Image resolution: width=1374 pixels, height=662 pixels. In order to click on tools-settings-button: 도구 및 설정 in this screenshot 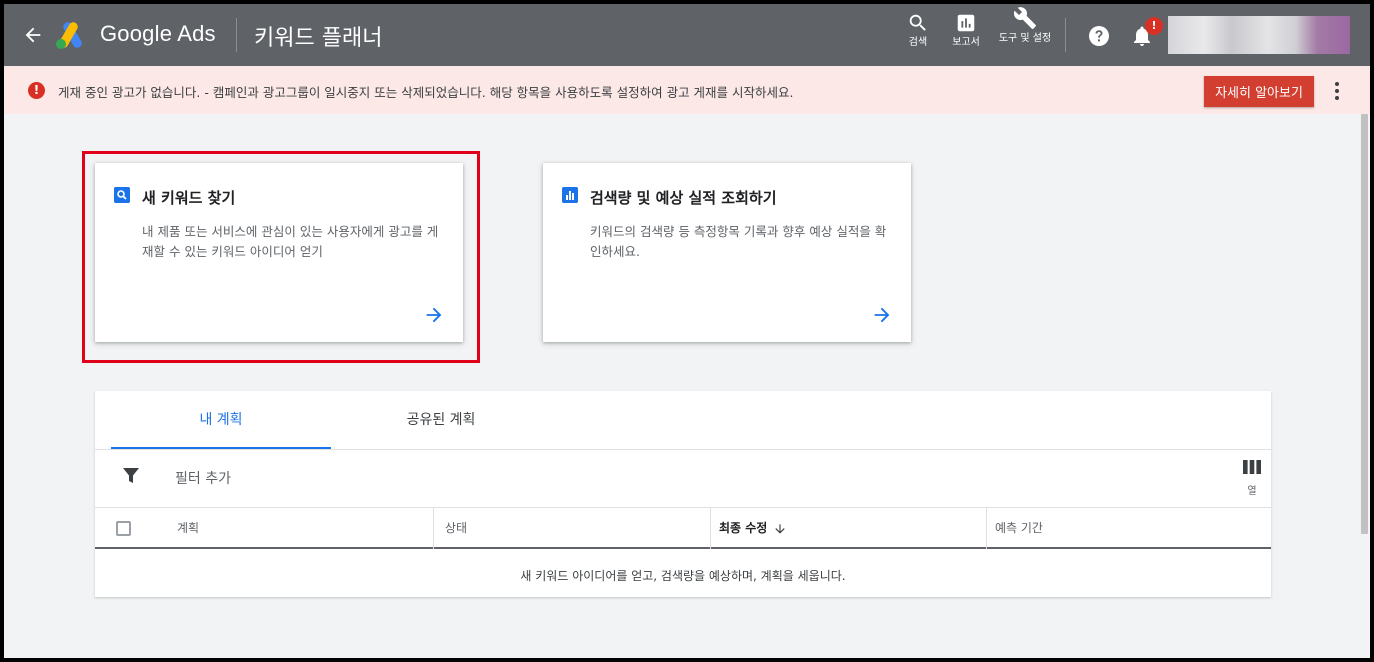, I will do `click(1025, 25)`.